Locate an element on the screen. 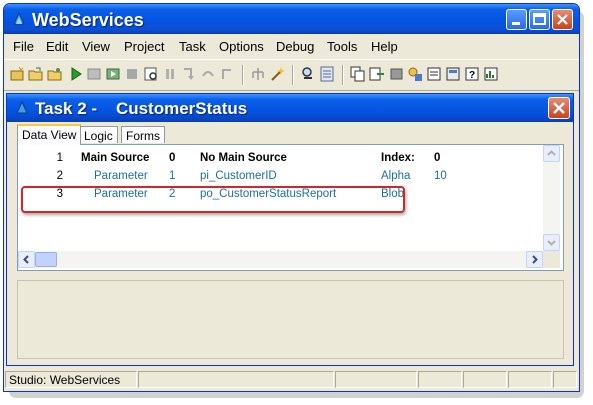  size-grip is located at coordinates (565, 379).